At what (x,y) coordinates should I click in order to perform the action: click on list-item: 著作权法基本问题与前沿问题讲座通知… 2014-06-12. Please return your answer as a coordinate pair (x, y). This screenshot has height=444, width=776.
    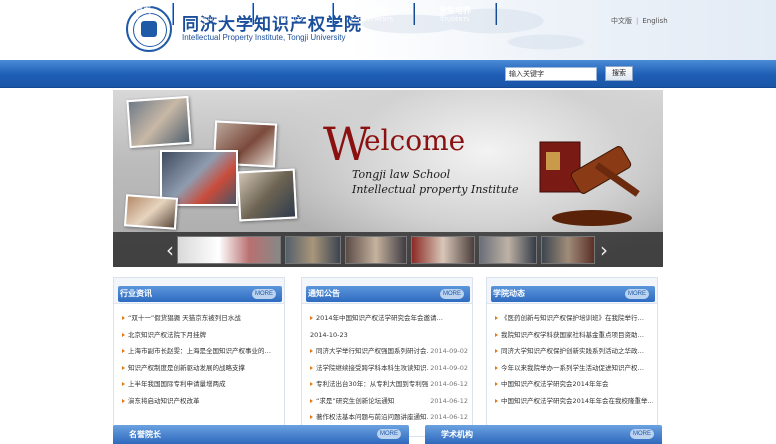
    Looking at the image, I should click on (389, 417).